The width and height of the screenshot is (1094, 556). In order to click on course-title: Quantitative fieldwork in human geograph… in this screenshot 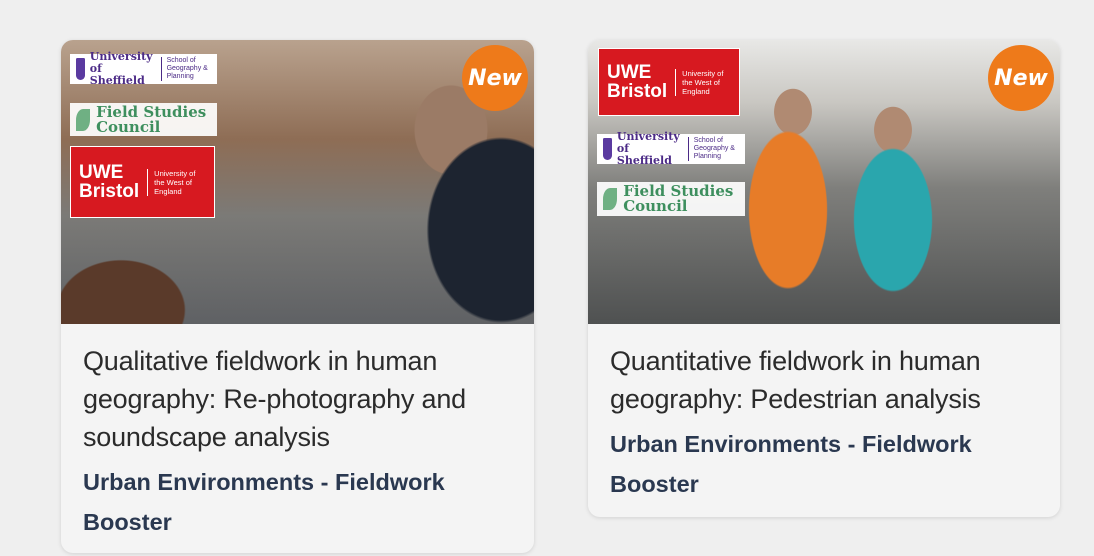, I will do `click(824, 380)`.